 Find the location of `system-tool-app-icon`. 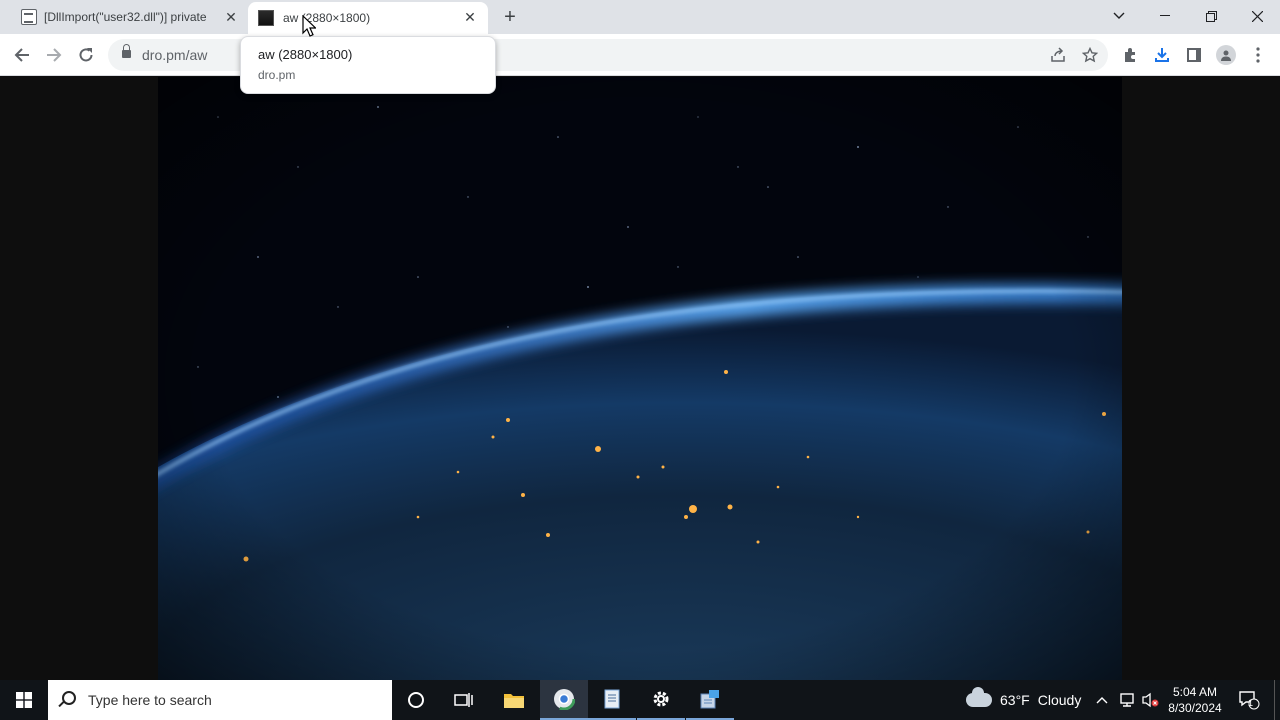

system-tool-app-icon is located at coordinates (710, 700).